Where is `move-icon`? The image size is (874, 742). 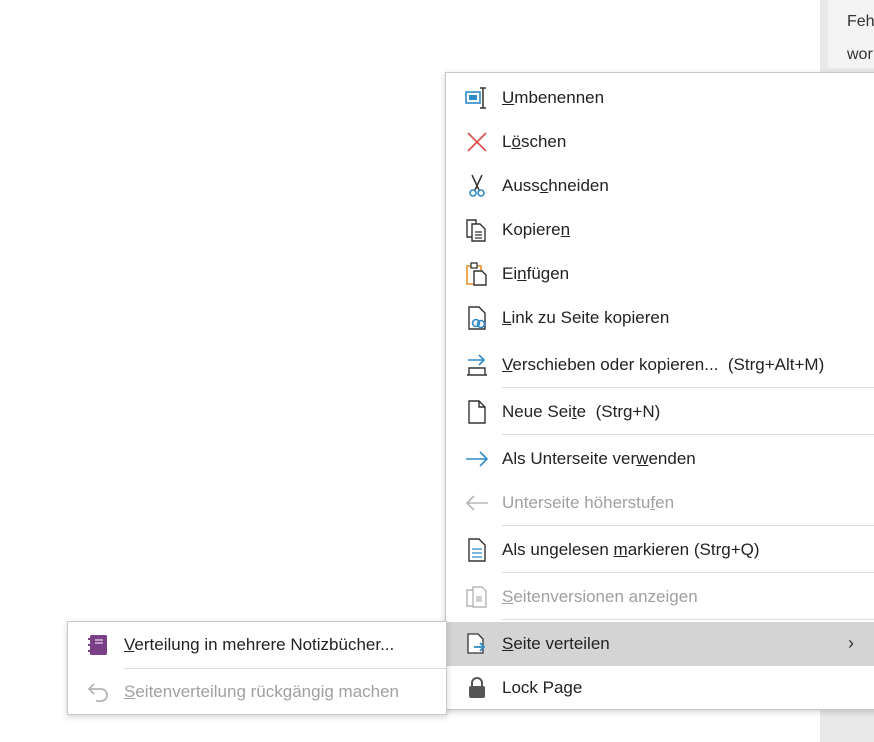
move-icon is located at coordinates (477, 365).